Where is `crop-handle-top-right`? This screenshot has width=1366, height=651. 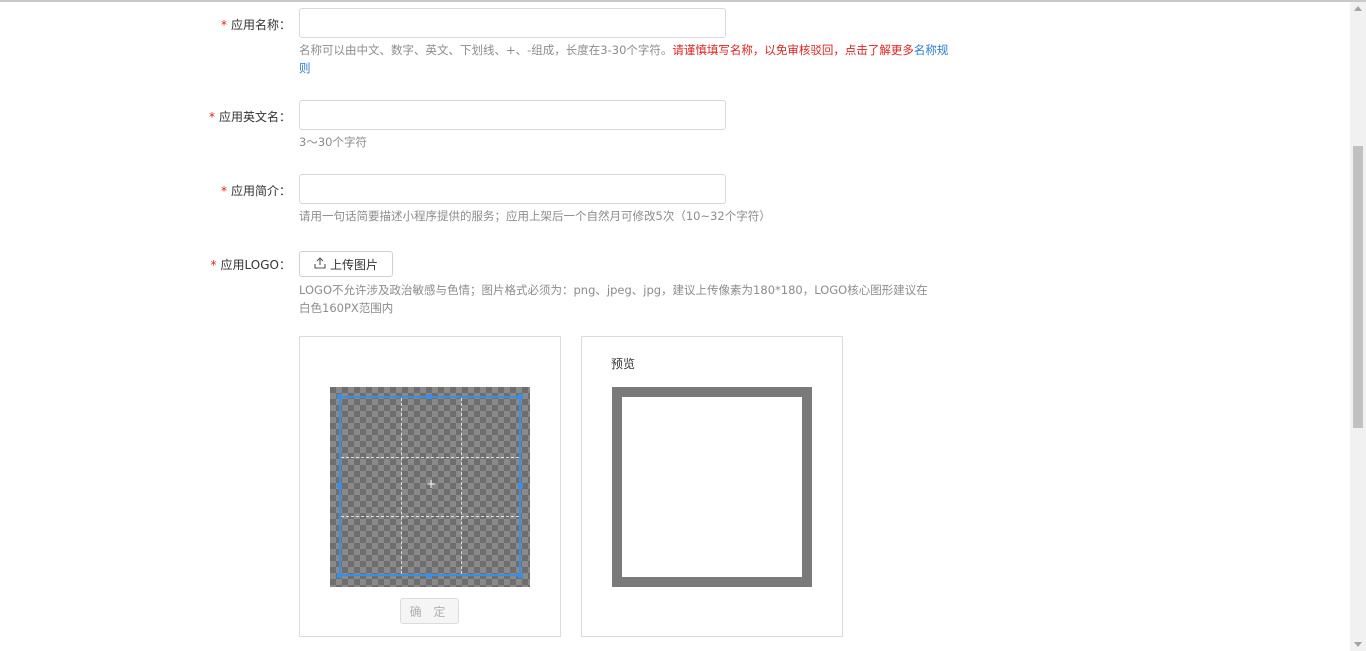
crop-handle-top-right is located at coordinates (520, 396).